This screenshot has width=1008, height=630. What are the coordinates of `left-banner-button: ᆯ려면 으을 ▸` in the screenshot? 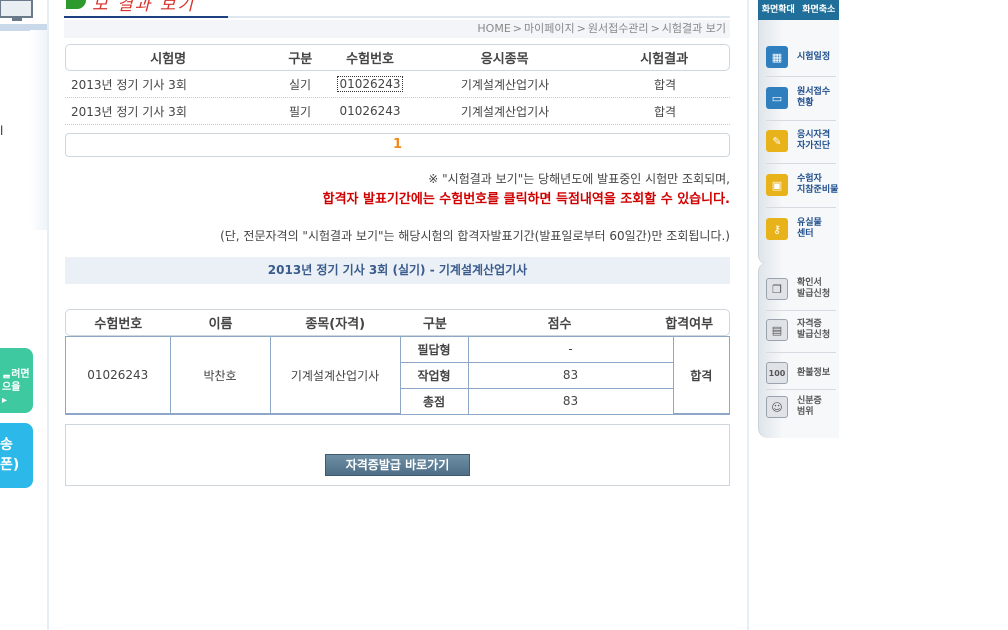 It's located at (16, 380).